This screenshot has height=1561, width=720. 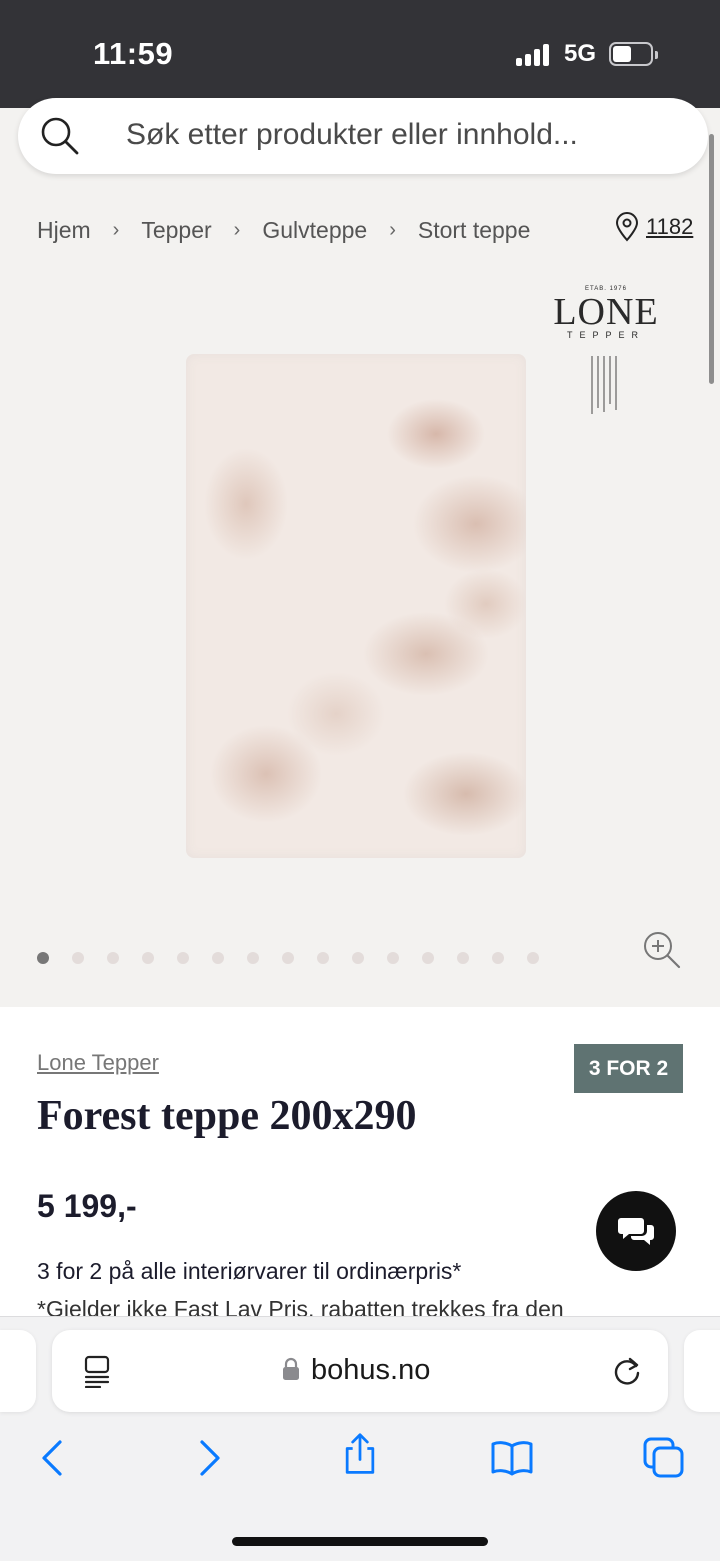 I want to click on location-label: 1182, so click(x=669, y=227).